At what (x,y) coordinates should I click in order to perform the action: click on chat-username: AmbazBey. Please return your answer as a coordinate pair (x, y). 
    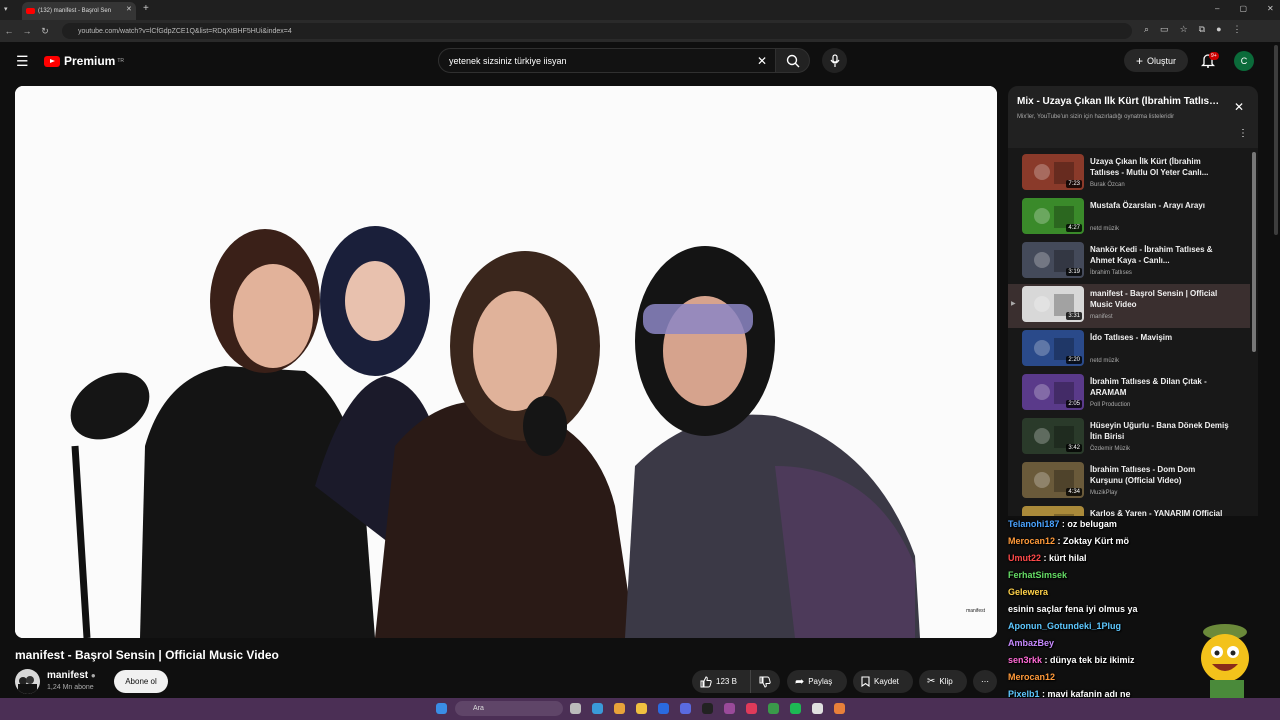
    Looking at the image, I should click on (1031, 643).